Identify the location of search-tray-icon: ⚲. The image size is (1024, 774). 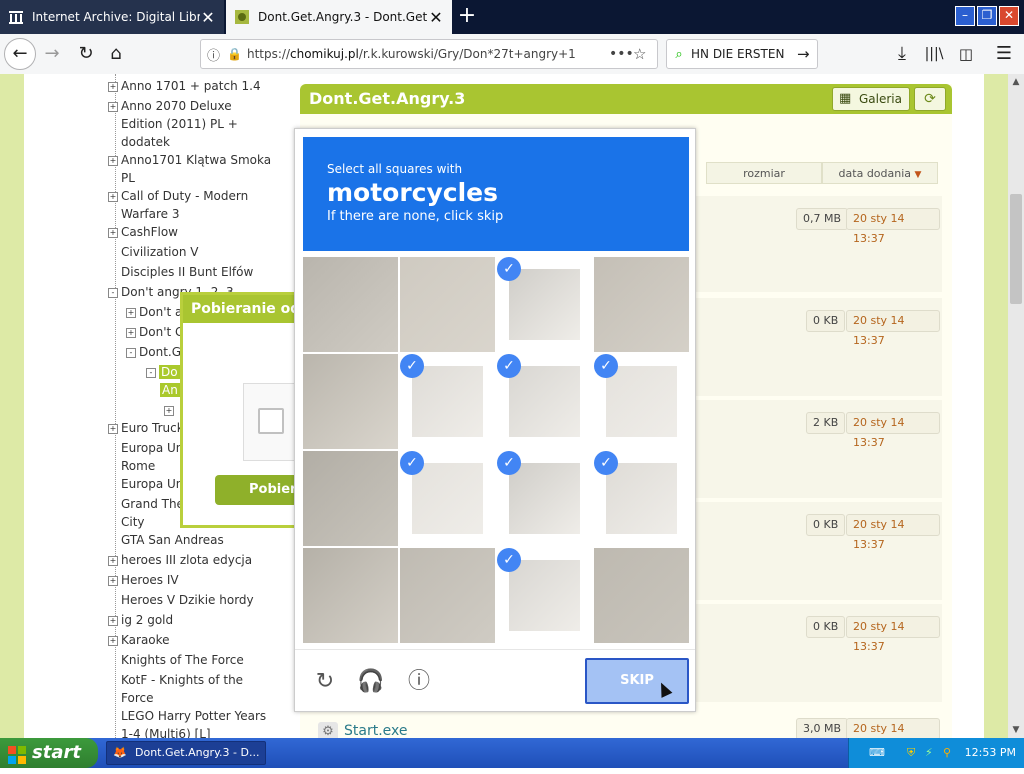
(947, 753).